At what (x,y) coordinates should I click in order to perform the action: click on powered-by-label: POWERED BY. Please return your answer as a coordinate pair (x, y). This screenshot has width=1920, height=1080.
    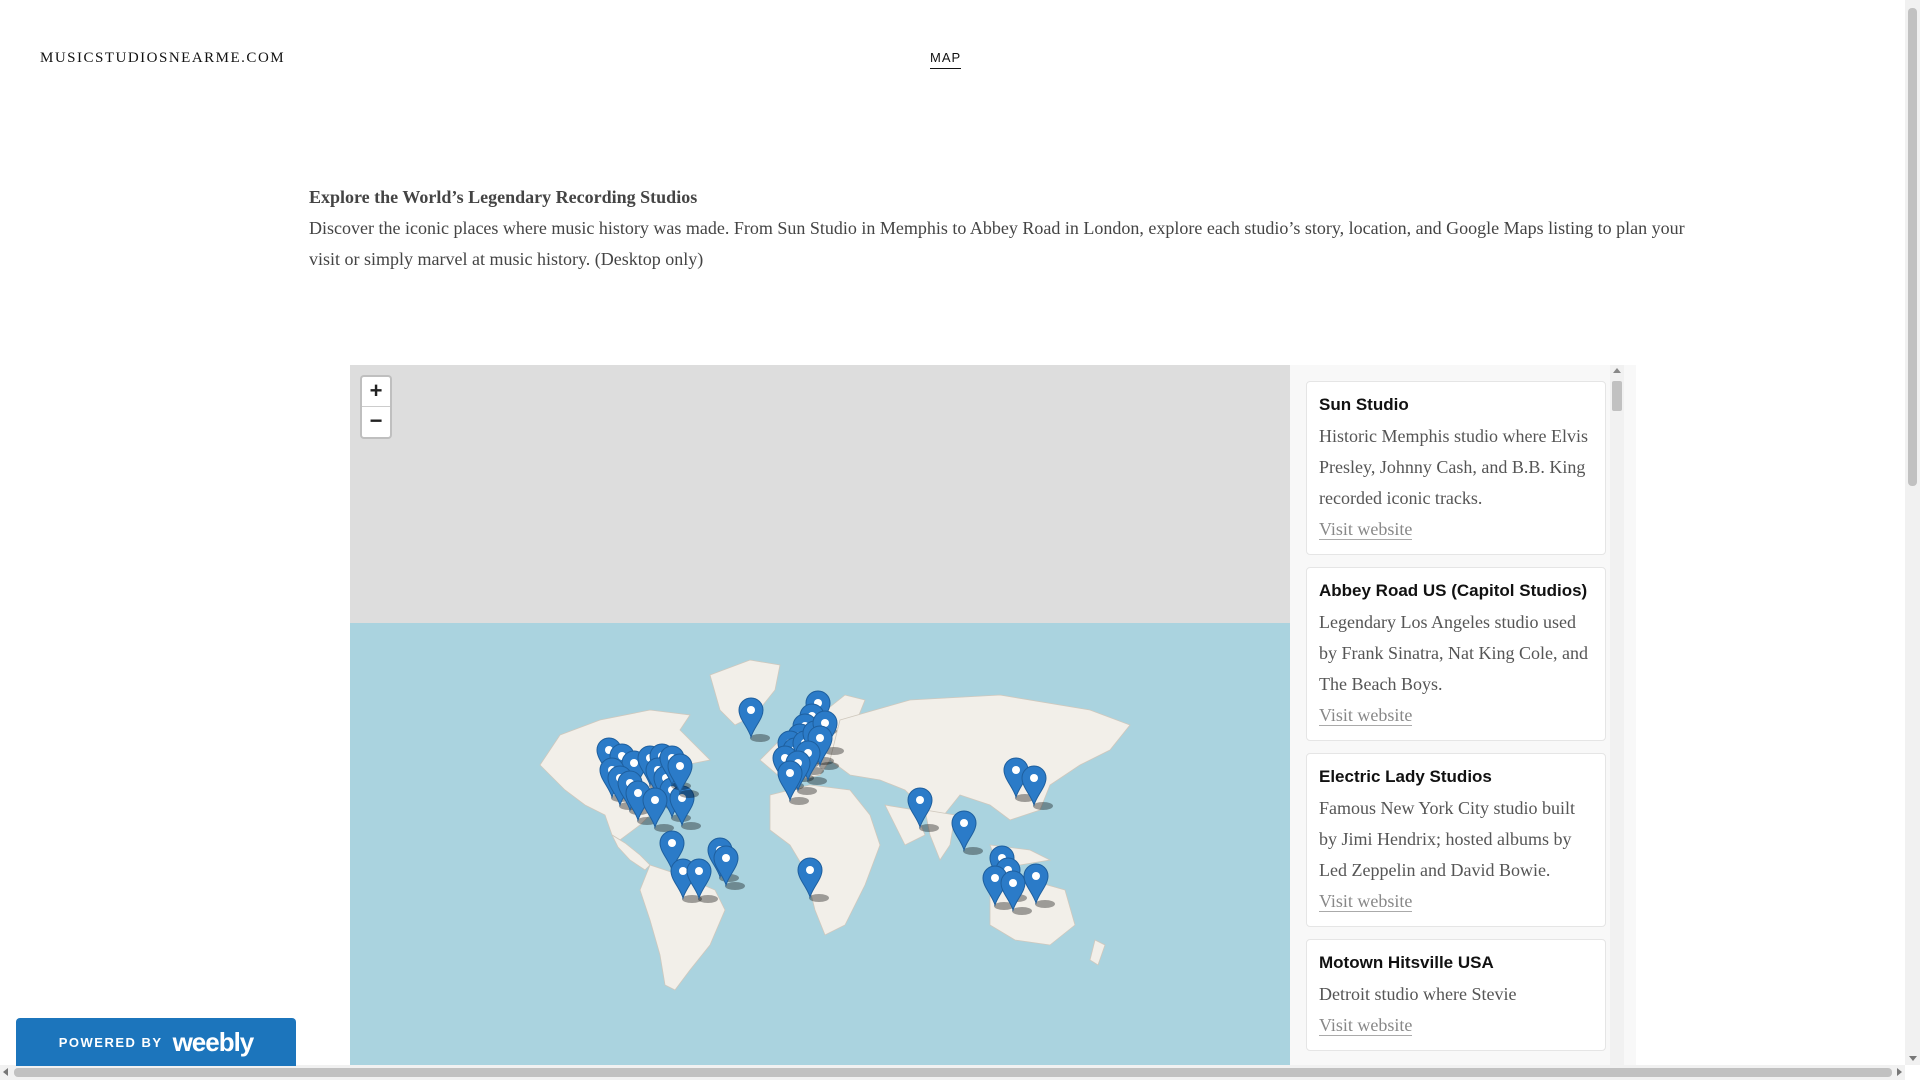
    Looking at the image, I should click on (110, 1042).